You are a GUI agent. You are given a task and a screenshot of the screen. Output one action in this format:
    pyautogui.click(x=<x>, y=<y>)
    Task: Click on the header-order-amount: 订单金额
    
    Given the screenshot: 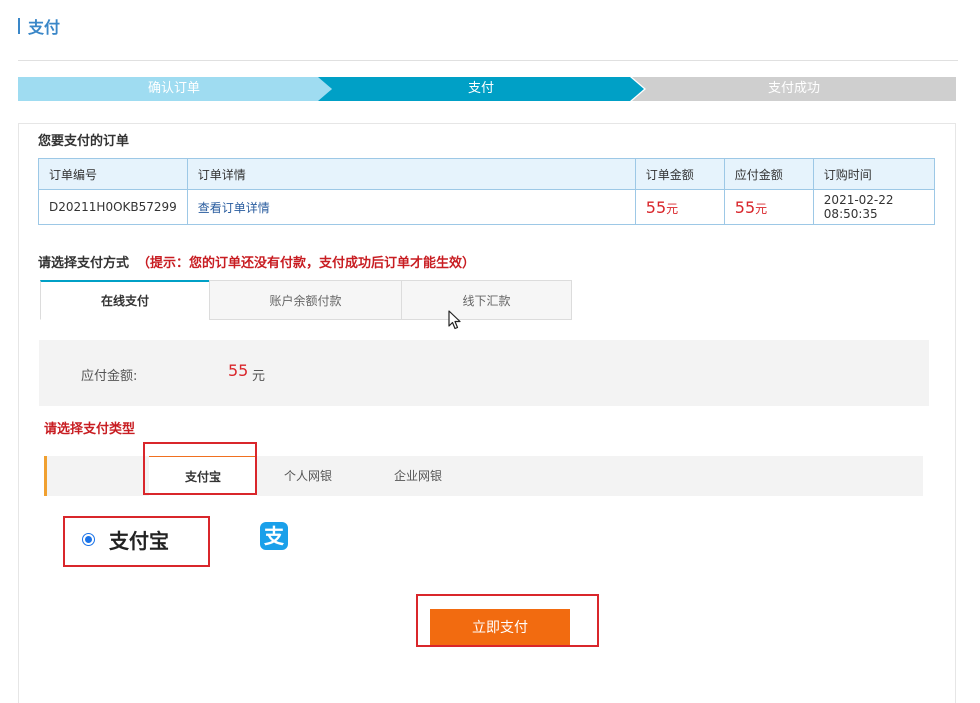 What is the action you would take?
    pyautogui.click(x=679, y=174)
    